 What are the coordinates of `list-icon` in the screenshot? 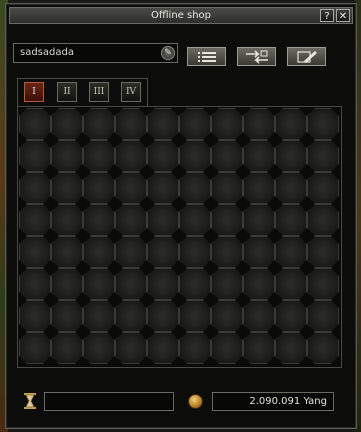 It's located at (206, 57).